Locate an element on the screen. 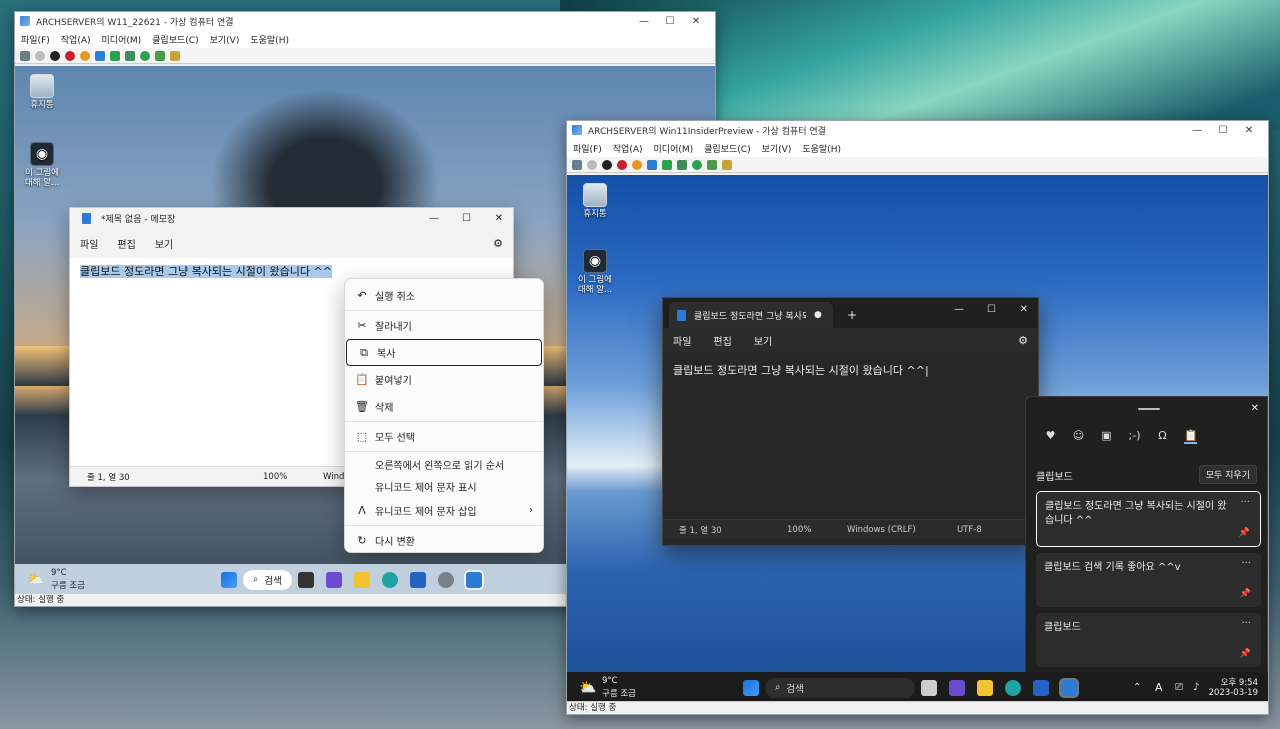 Image resolution: width=1280 pixels, height=729 pixels. menu-media: 미디어(M) is located at coordinates (674, 148).